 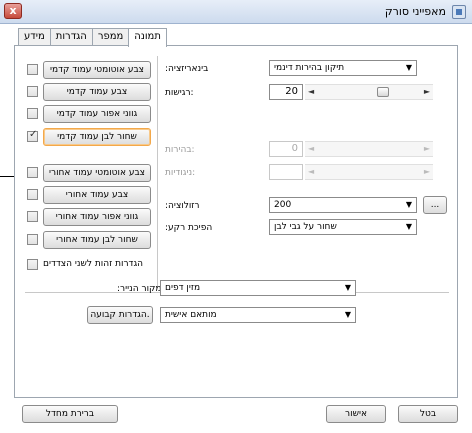 What do you see at coordinates (369, 172) in the screenshot?
I see `contrast-track: ◄ ►` at bounding box center [369, 172].